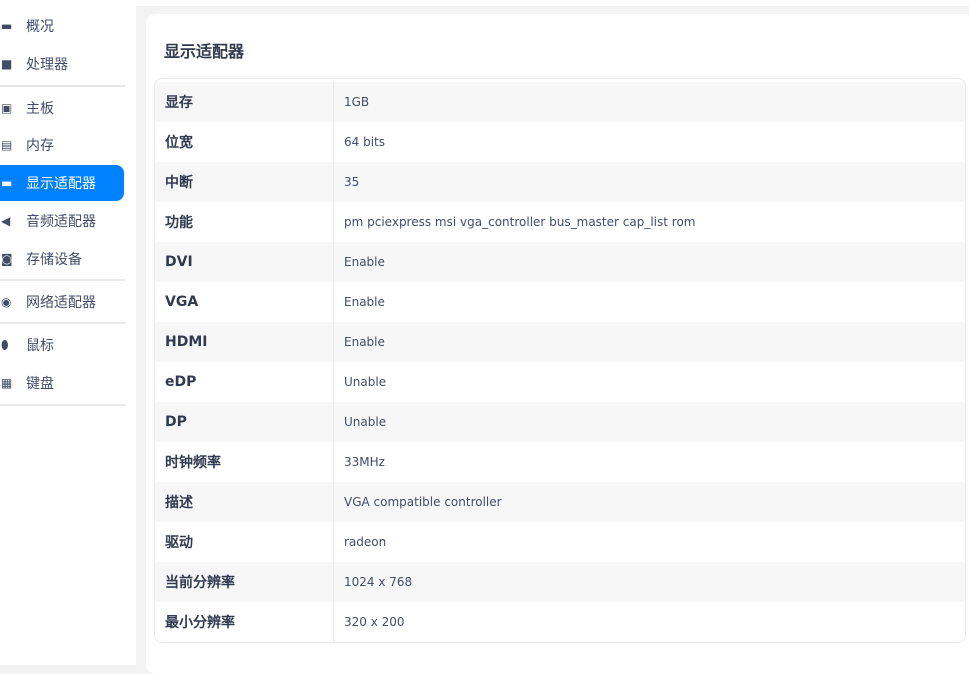 This screenshot has width=969, height=674. Describe the element at coordinates (560, 182) in the screenshot. I see `table-row: 中断 35` at that location.